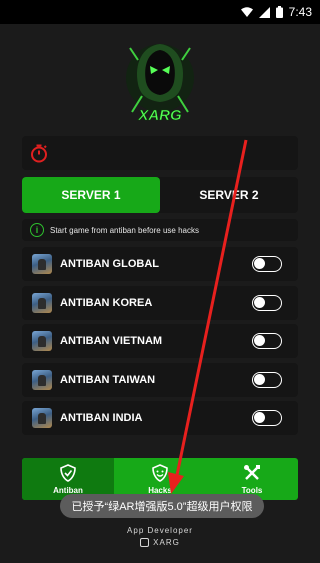 The image size is (320, 563). What do you see at coordinates (160, 12) in the screenshot?
I see `status-bar: 7:43` at bounding box center [160, 12].